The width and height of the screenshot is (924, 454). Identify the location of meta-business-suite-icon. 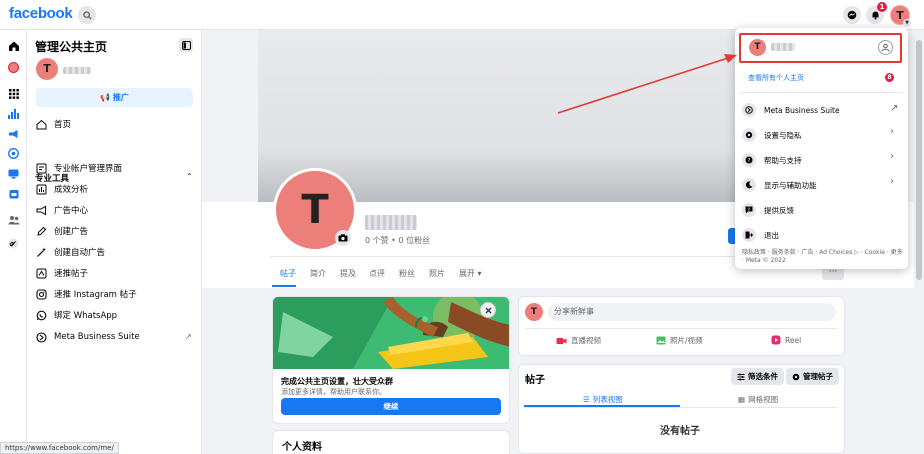
(41, 337).